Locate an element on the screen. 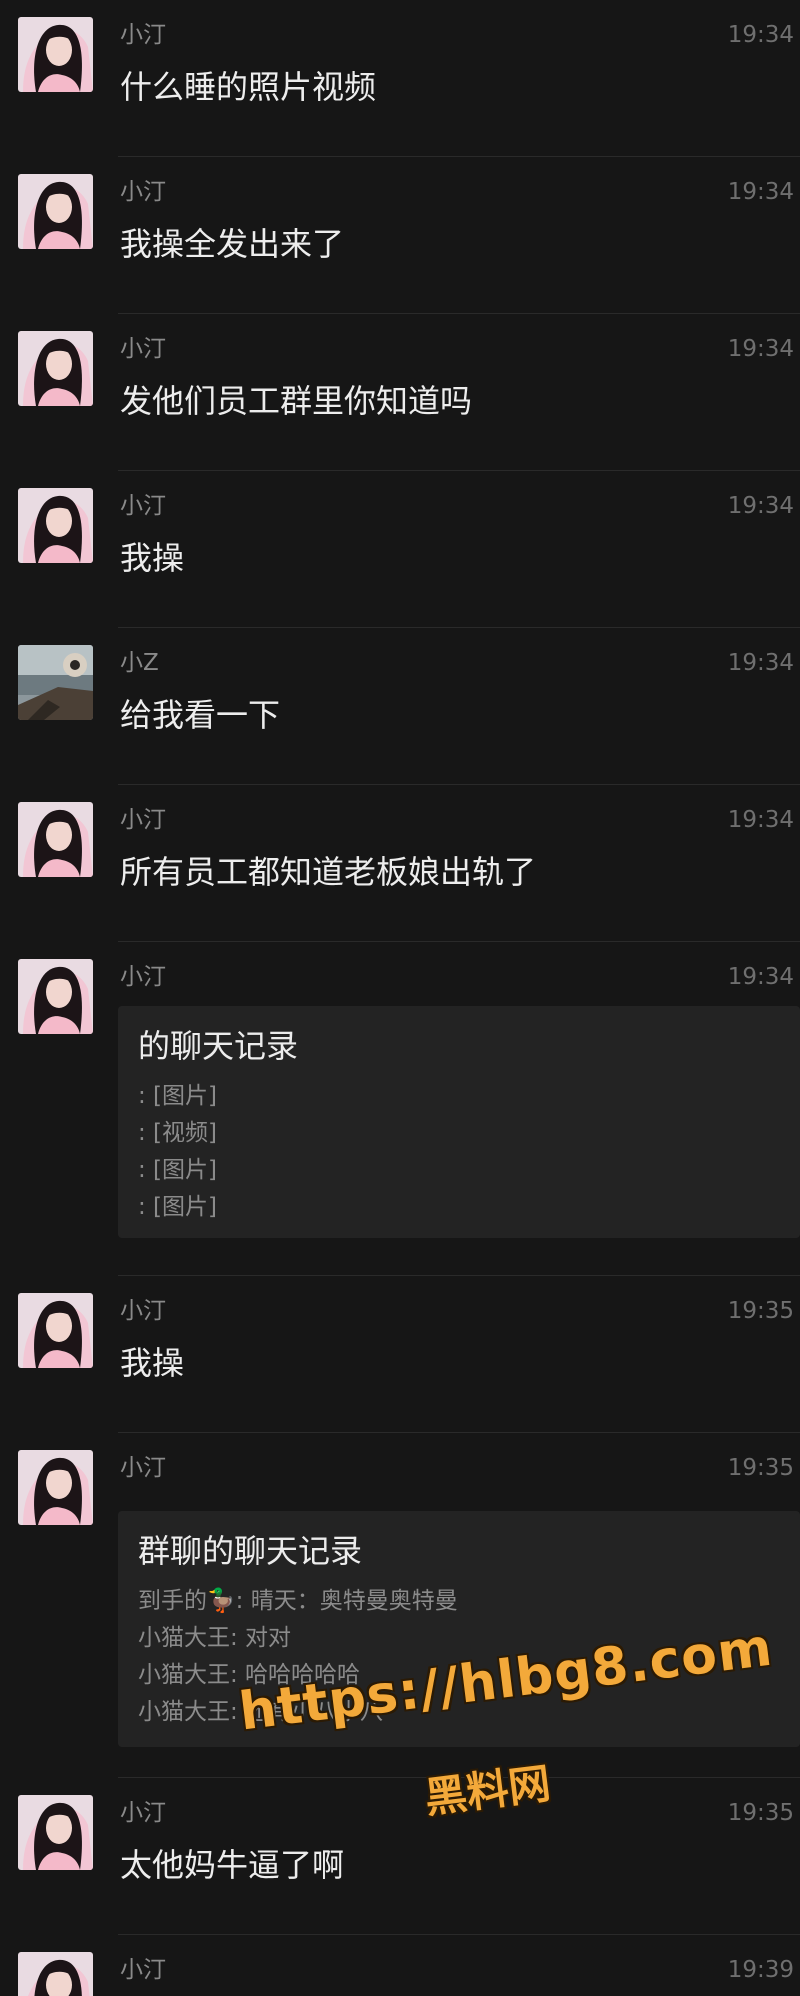 The height and width of the screenshot is (1996, 800). message-item: 小Z 19:34 给我看一下 is located at coordinates (400, 706).